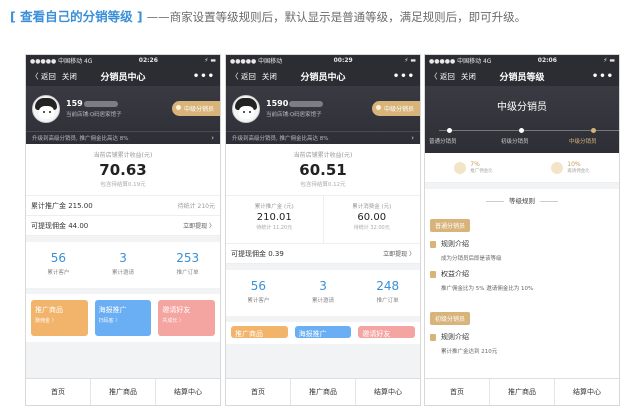  What do you see at coordinates (343, 60) in the screenshot?
I see `clock: 00:29` at bounding box center [343, 60].